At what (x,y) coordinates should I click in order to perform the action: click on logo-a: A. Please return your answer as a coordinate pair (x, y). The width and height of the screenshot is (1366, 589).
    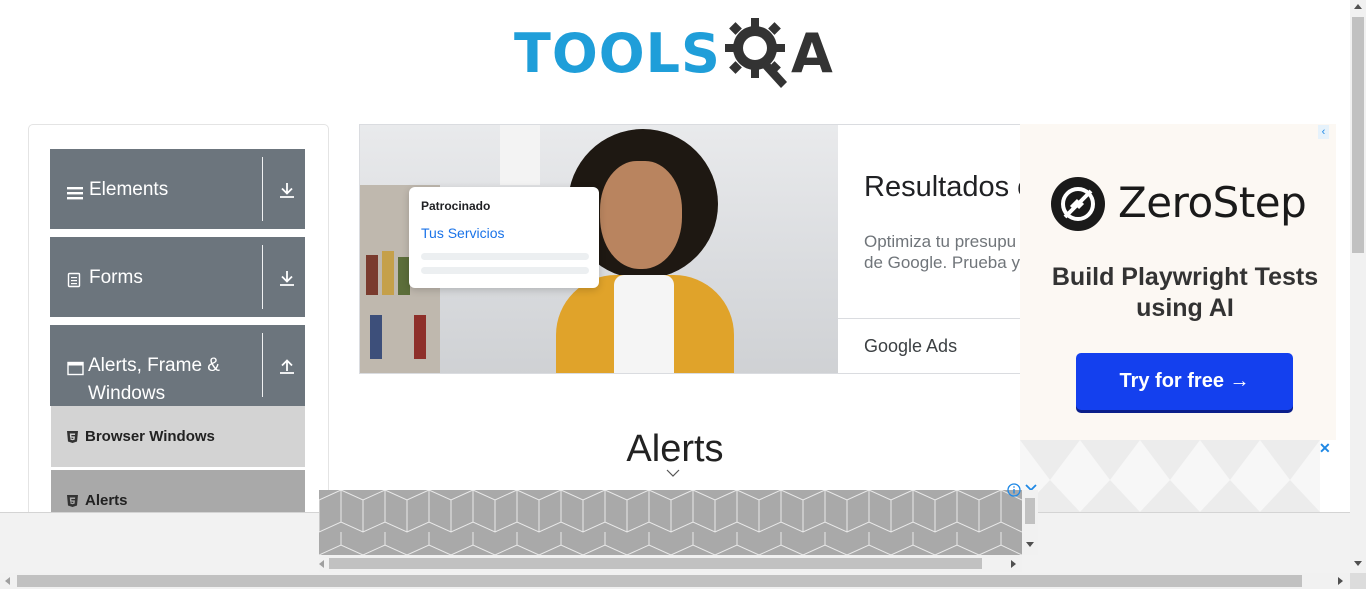
    Looking at the image, I should click on (811, 53).